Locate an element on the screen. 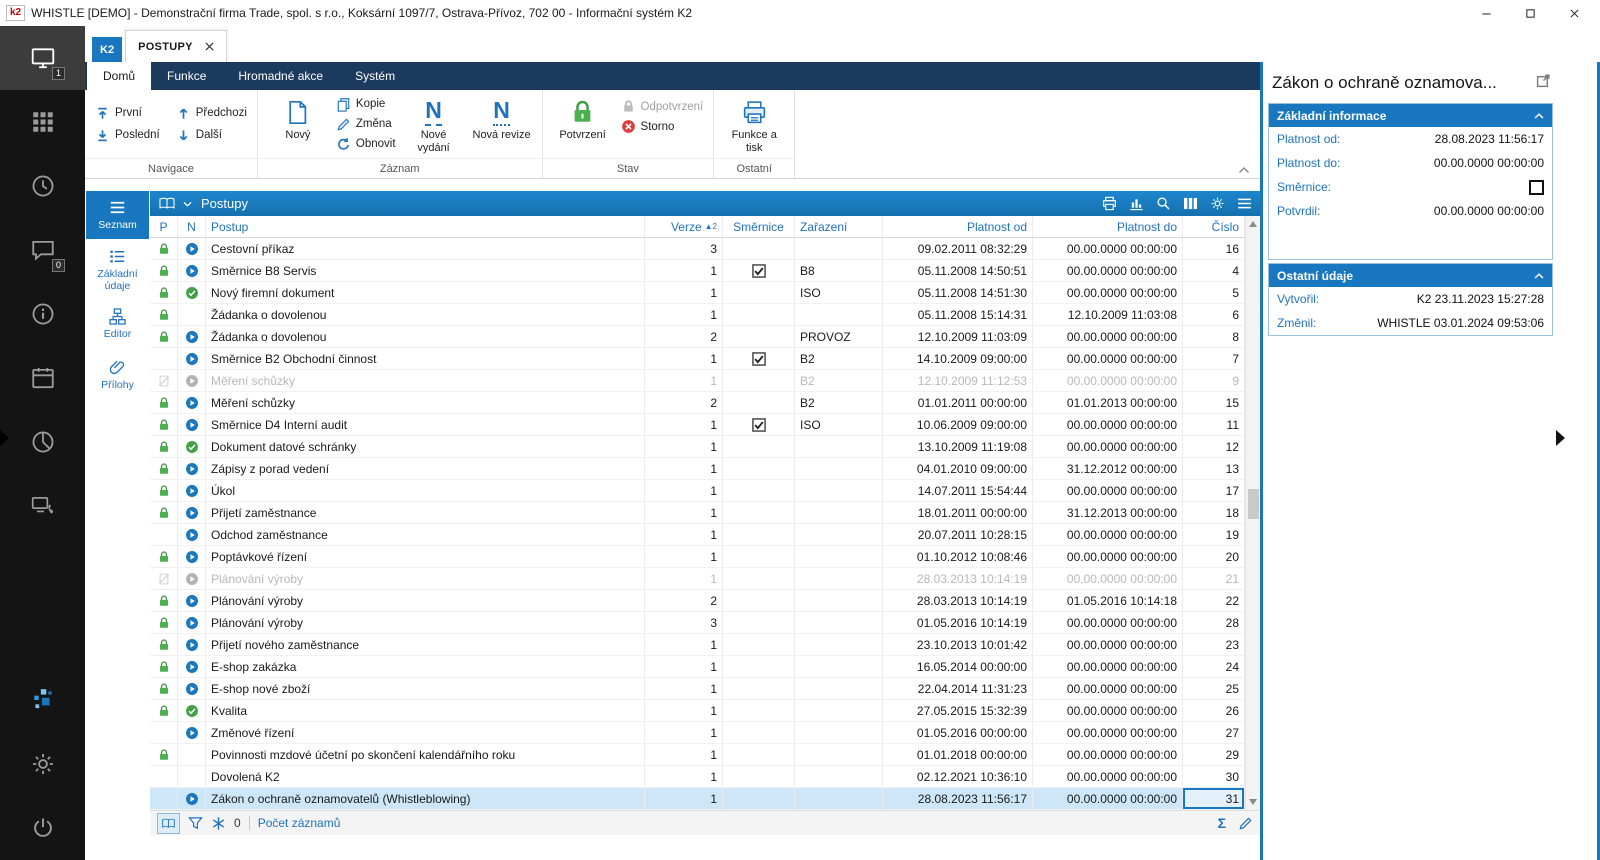  tab-close-icon is located at coordinates (209, 46).